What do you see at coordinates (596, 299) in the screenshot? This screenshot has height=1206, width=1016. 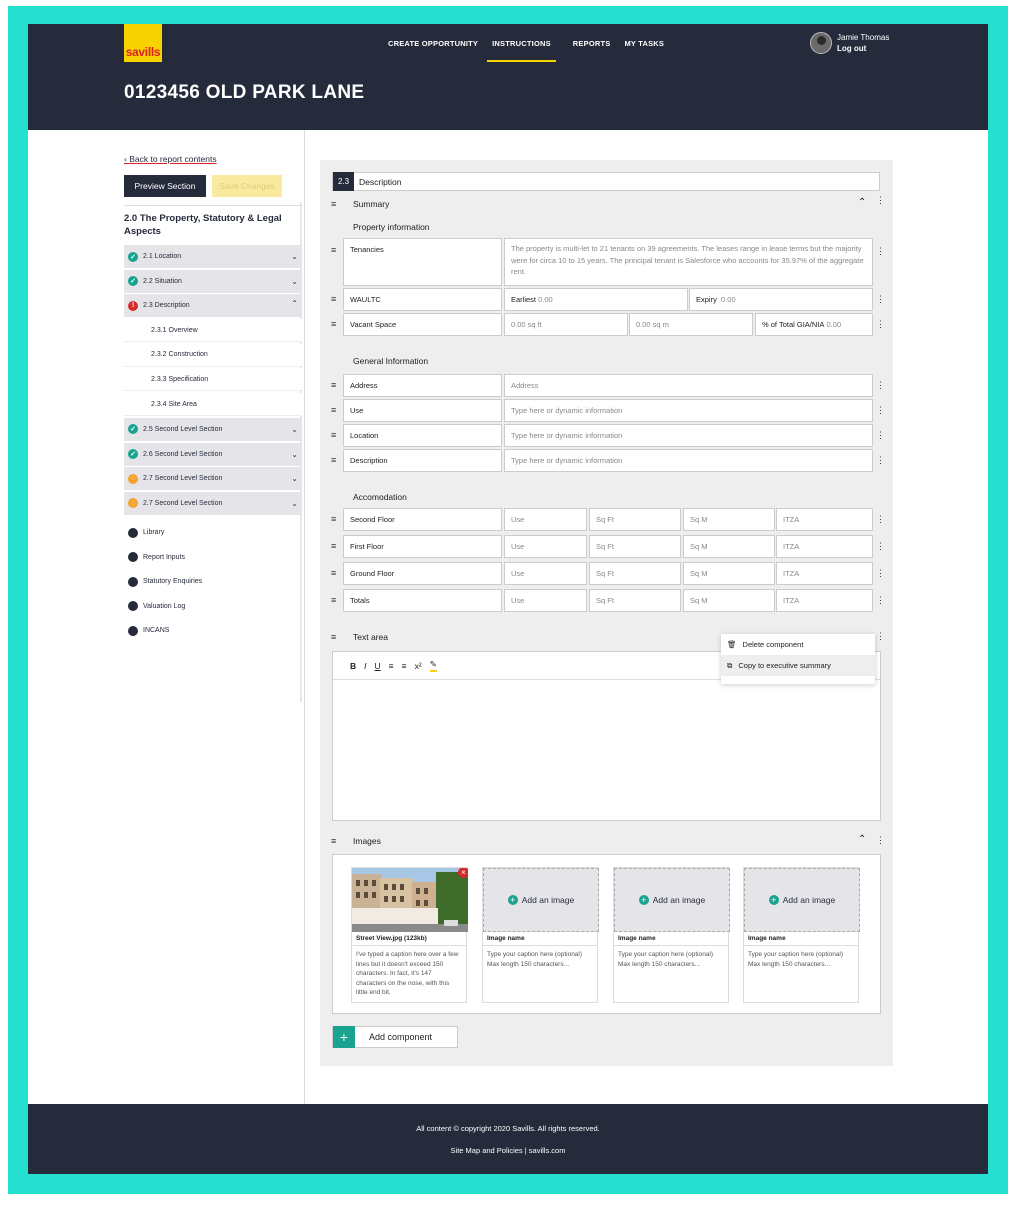 I see `earliest-field: Earliest 0.00` at bounding box center [596, 299].